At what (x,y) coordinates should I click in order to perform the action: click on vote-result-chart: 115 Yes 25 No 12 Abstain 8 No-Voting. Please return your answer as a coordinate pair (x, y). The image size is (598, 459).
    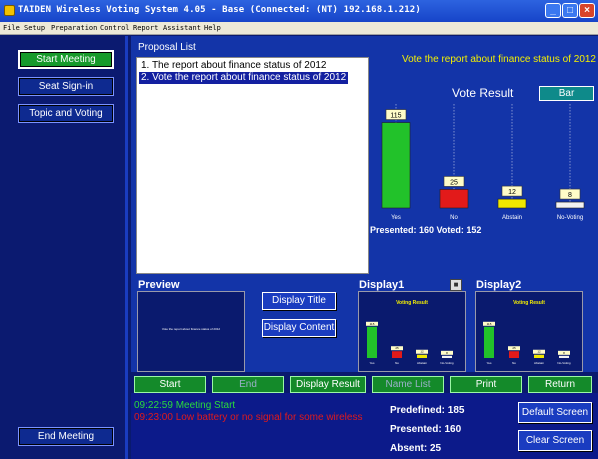
    Looking at the image, I should click on (483, 162).